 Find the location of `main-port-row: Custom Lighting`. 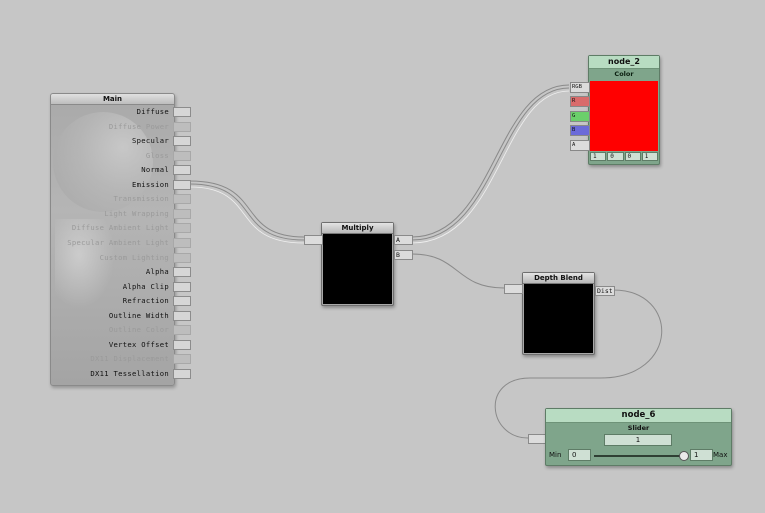

main-port-row: Custom Lighting is located at coordinates (121, 258).